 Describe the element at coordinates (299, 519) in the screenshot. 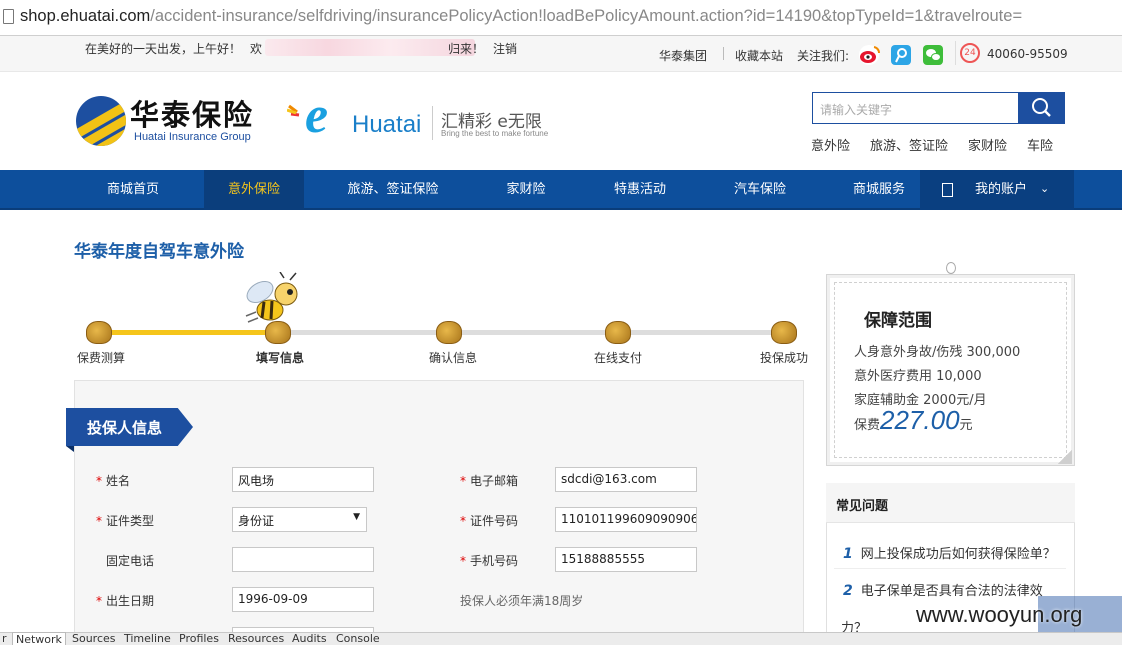

I see `idtype-select: 身份证 ▼` at that location.